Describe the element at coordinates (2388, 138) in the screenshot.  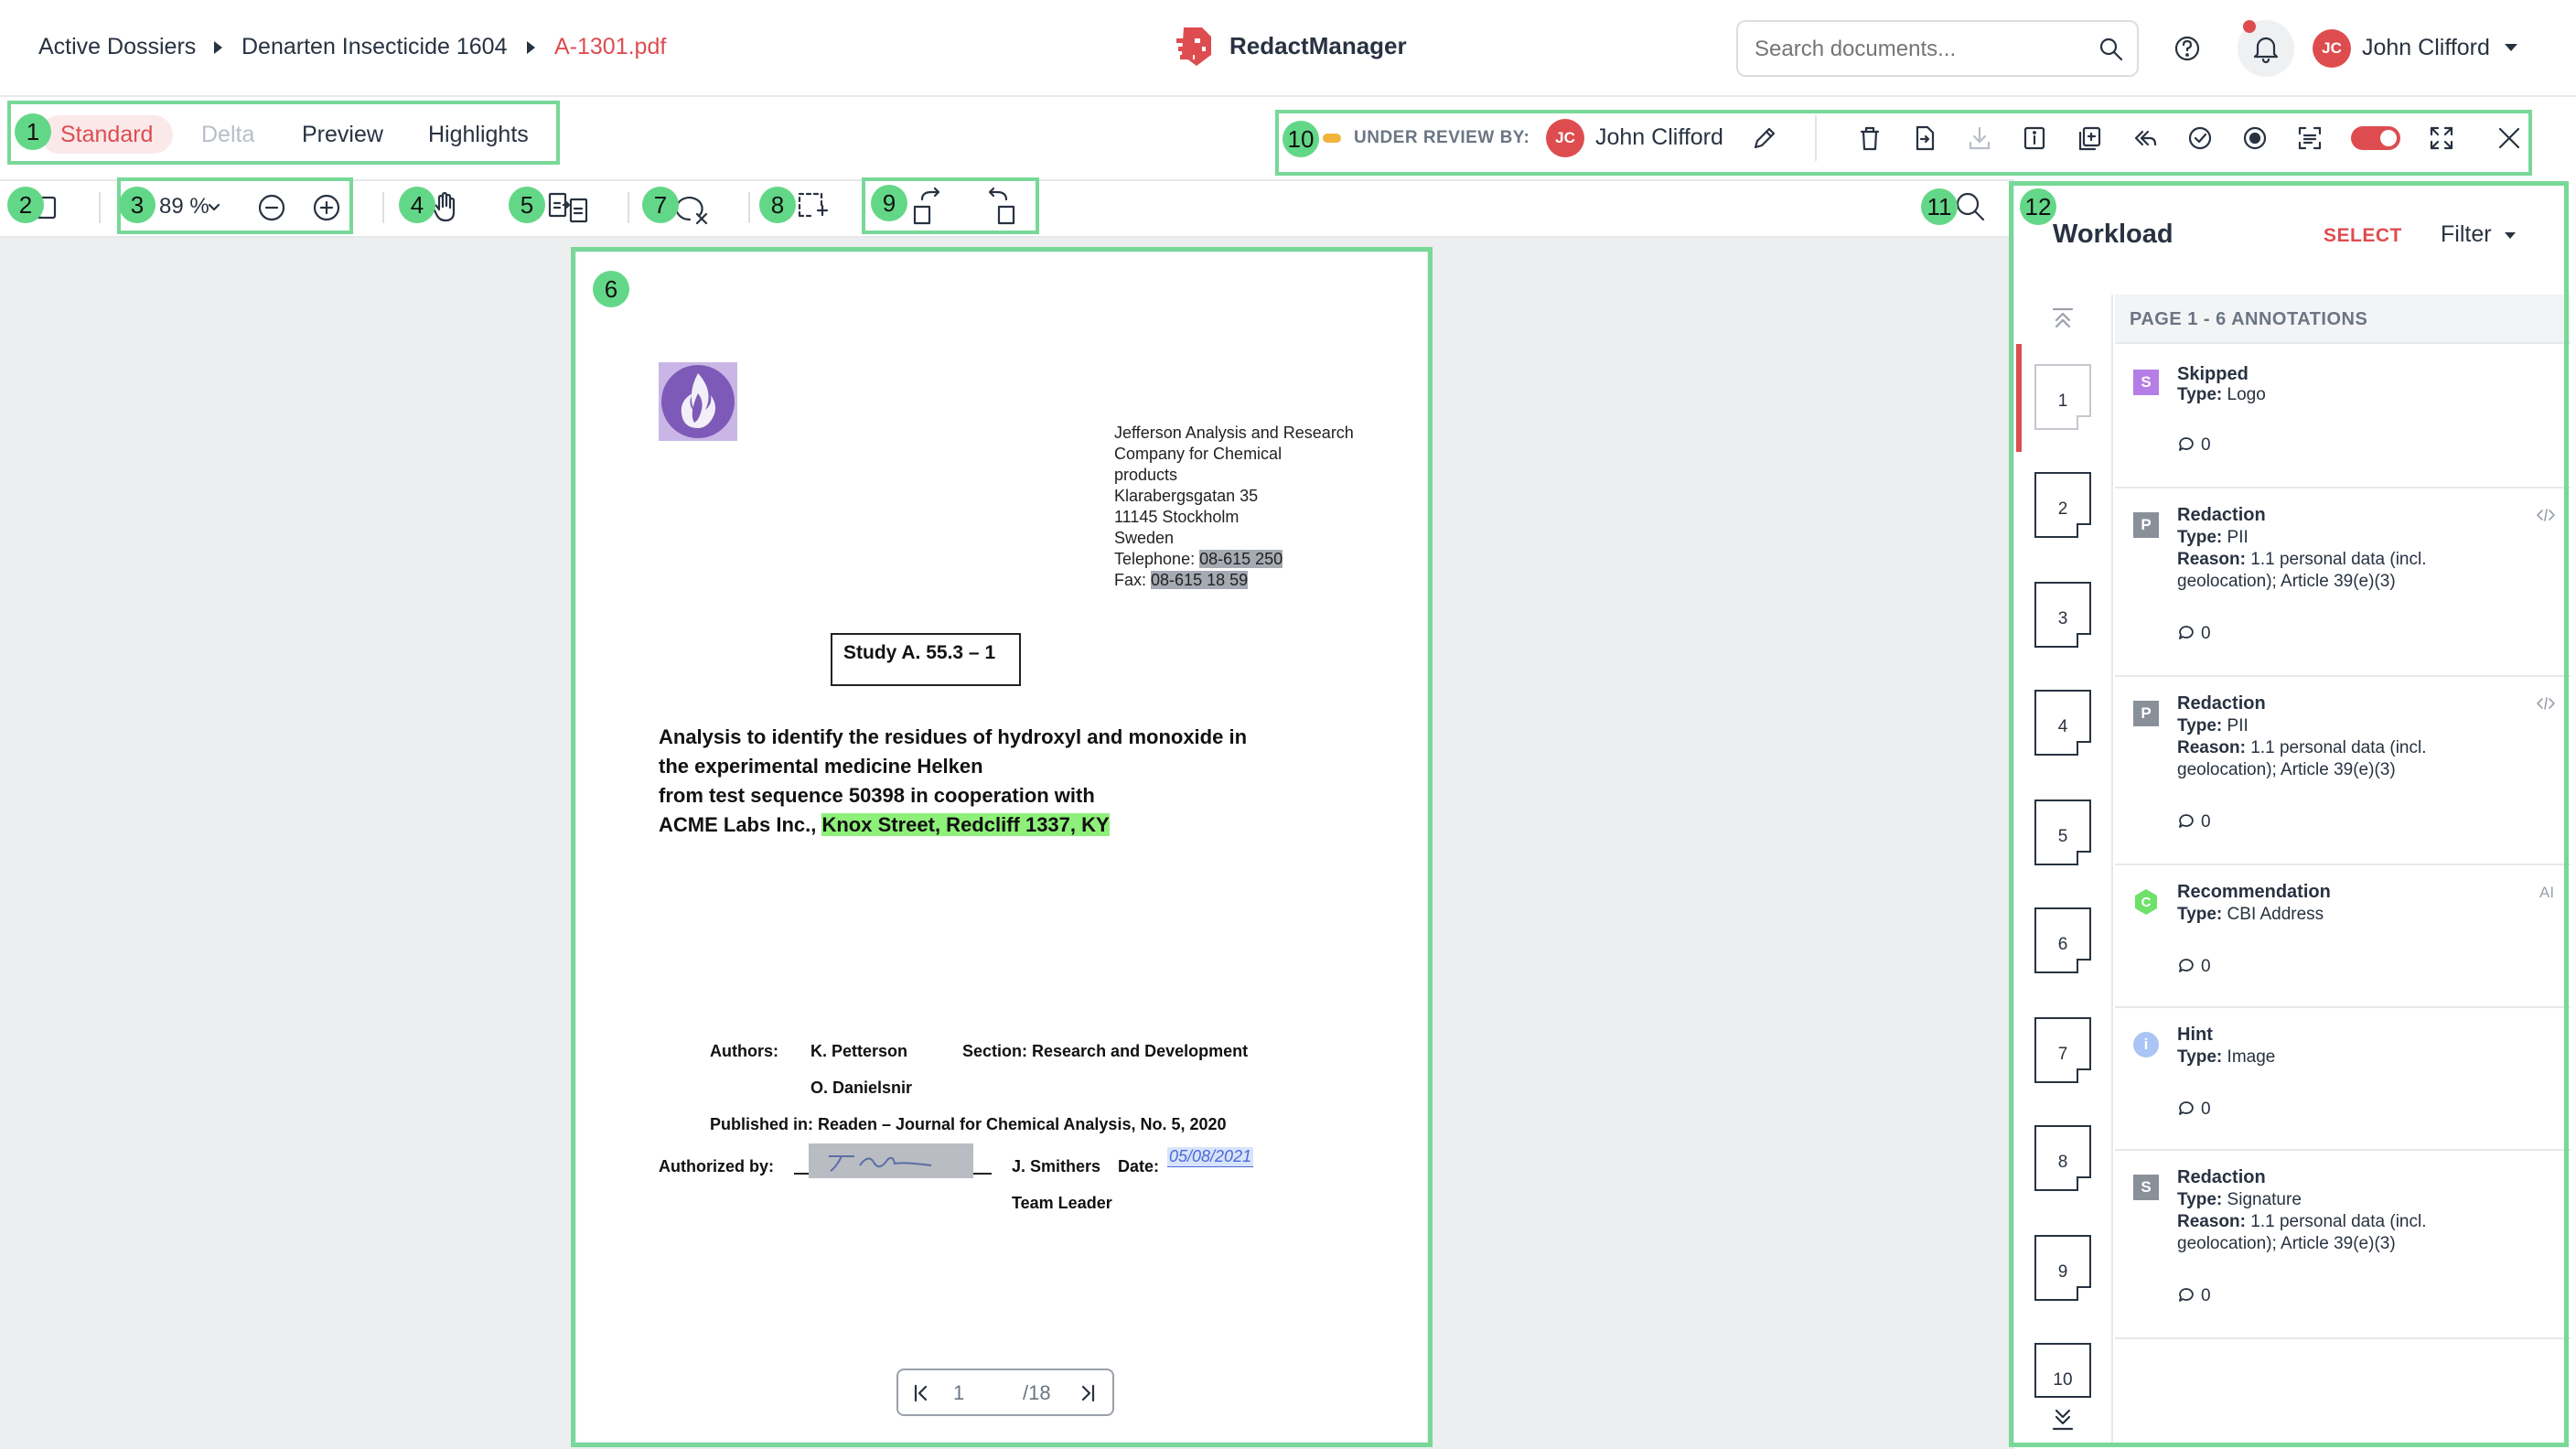
I see `toggle-knob` at that location.